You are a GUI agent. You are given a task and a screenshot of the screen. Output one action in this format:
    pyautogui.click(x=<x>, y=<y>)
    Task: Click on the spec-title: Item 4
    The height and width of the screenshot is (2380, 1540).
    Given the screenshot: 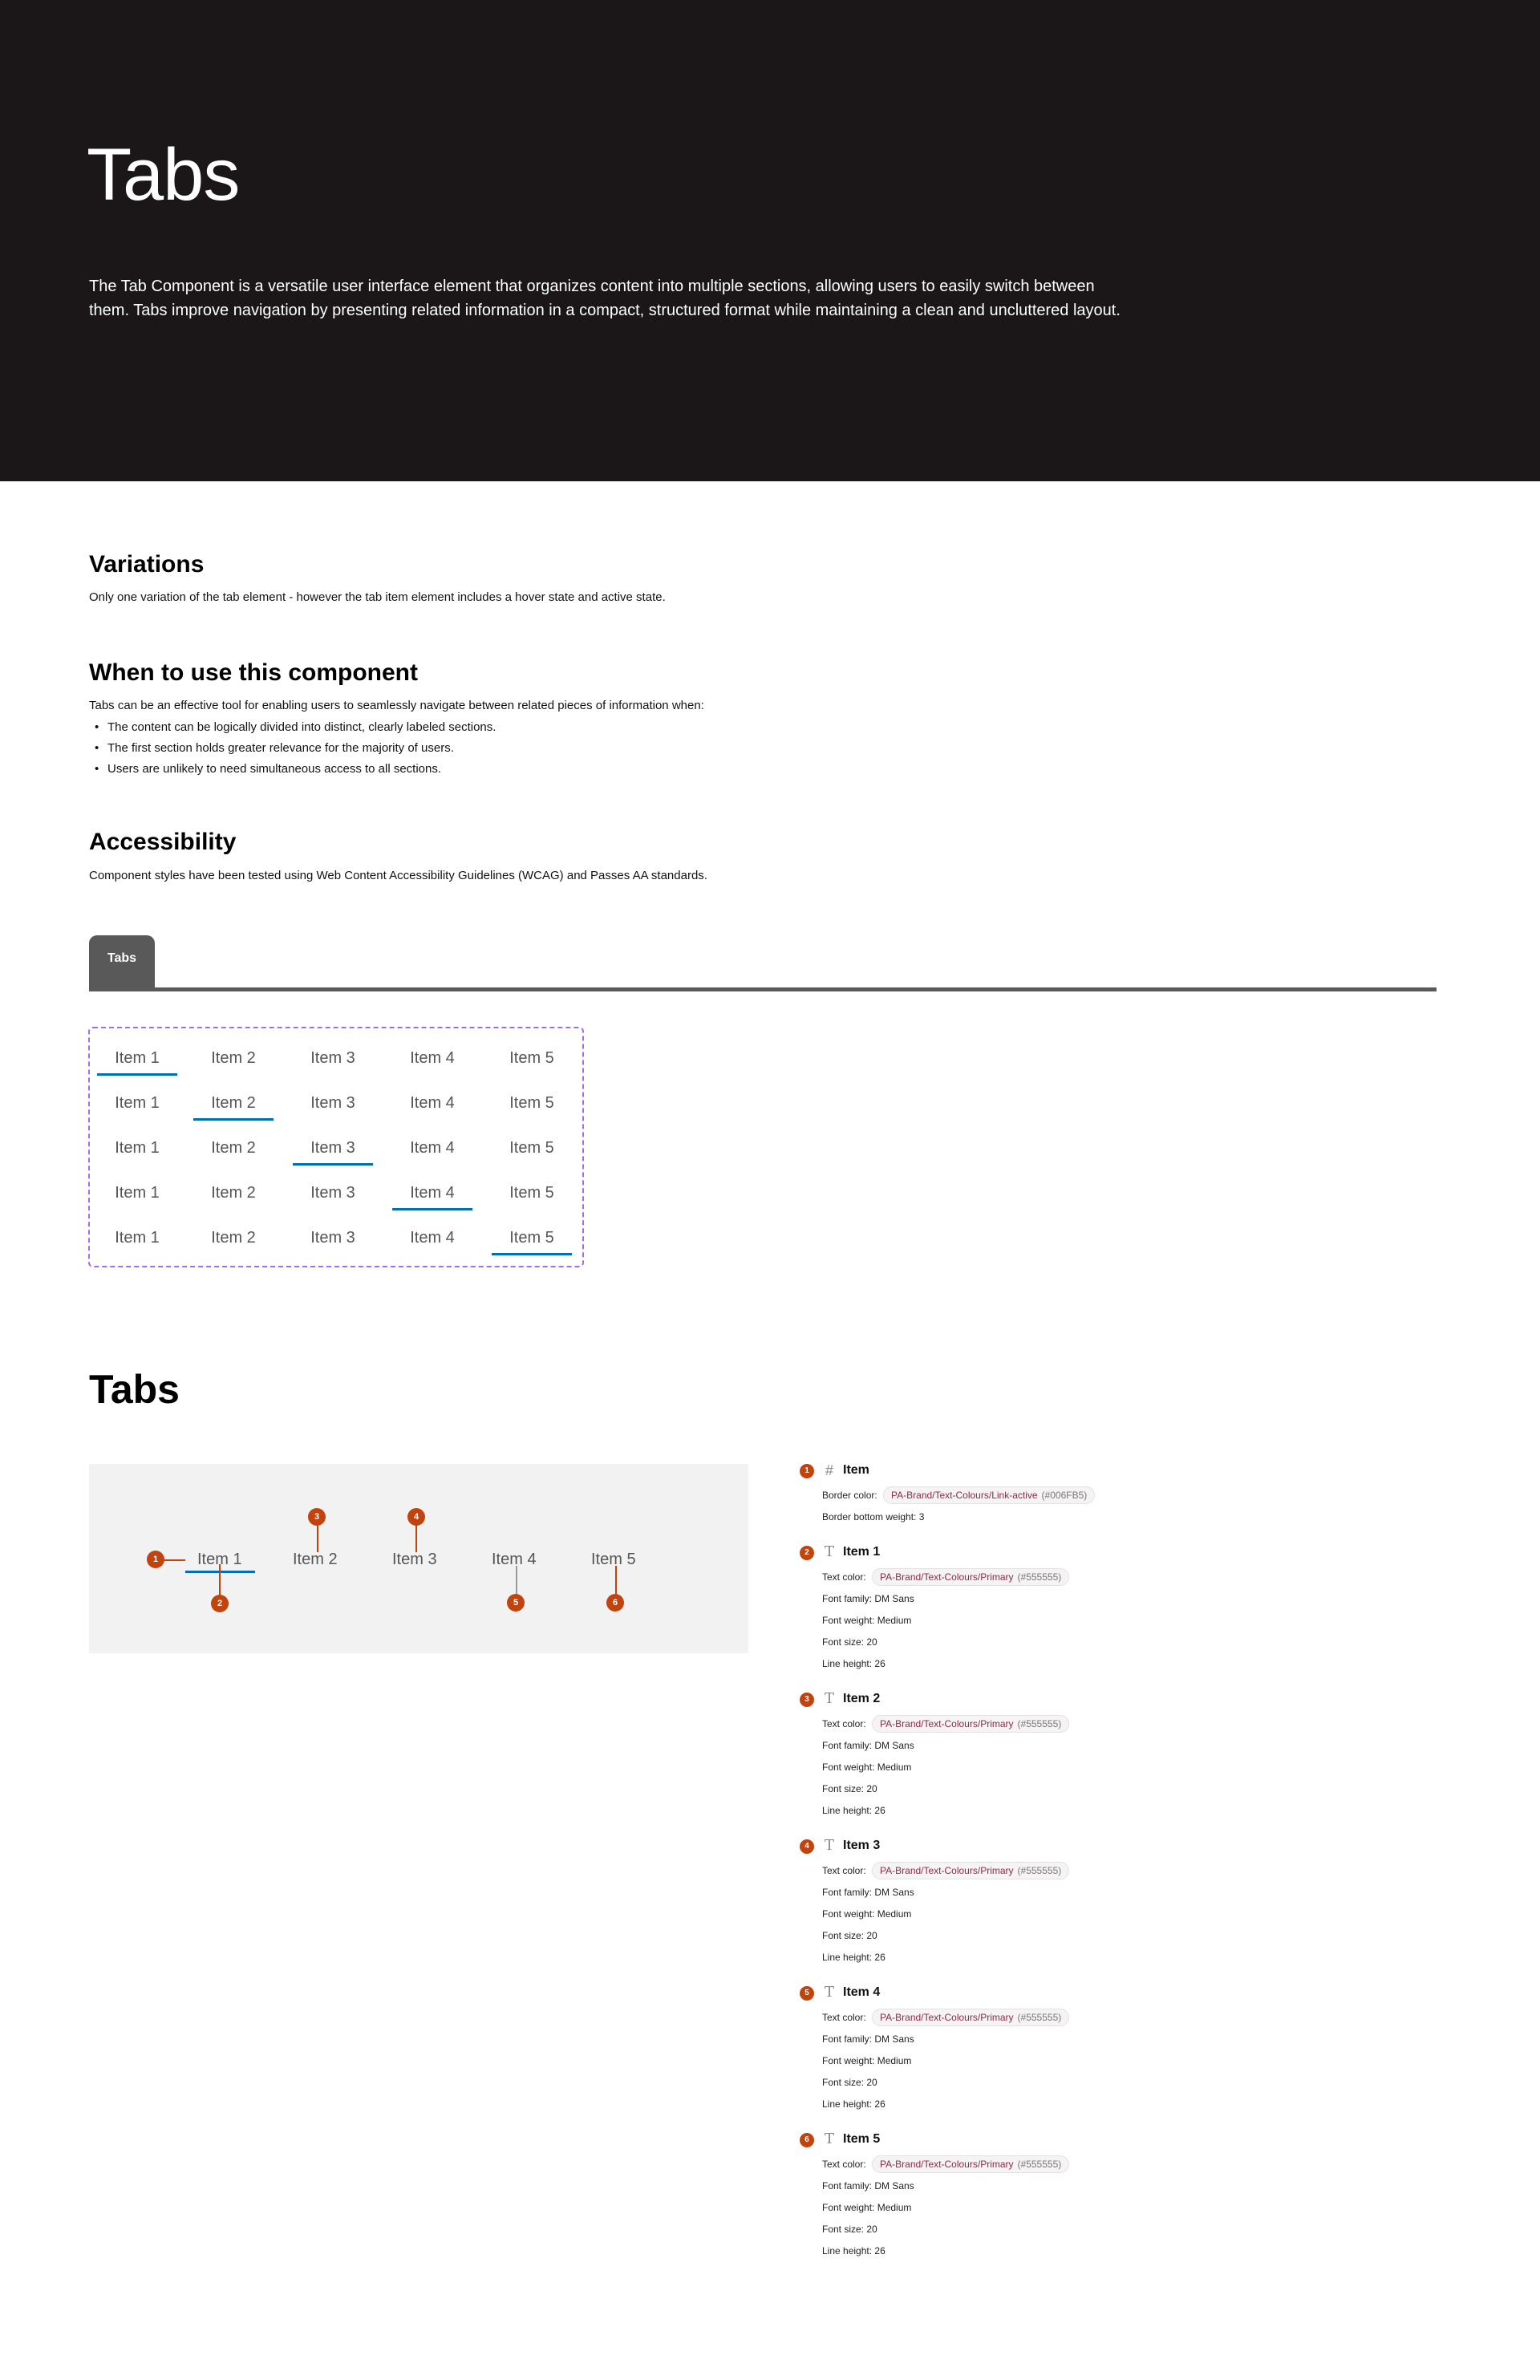 What is the action you would take?
    pyautogui.click(x=862, y=1992)
    